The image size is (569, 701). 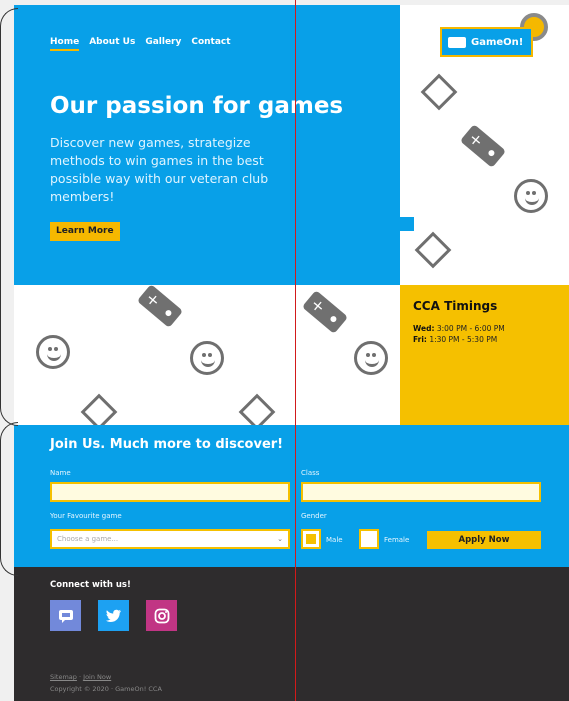 What do you see at coordinates (484, 540) in the screenshot?
I see `apply-now-button: Apply Now` at bounding box center [484, 540].